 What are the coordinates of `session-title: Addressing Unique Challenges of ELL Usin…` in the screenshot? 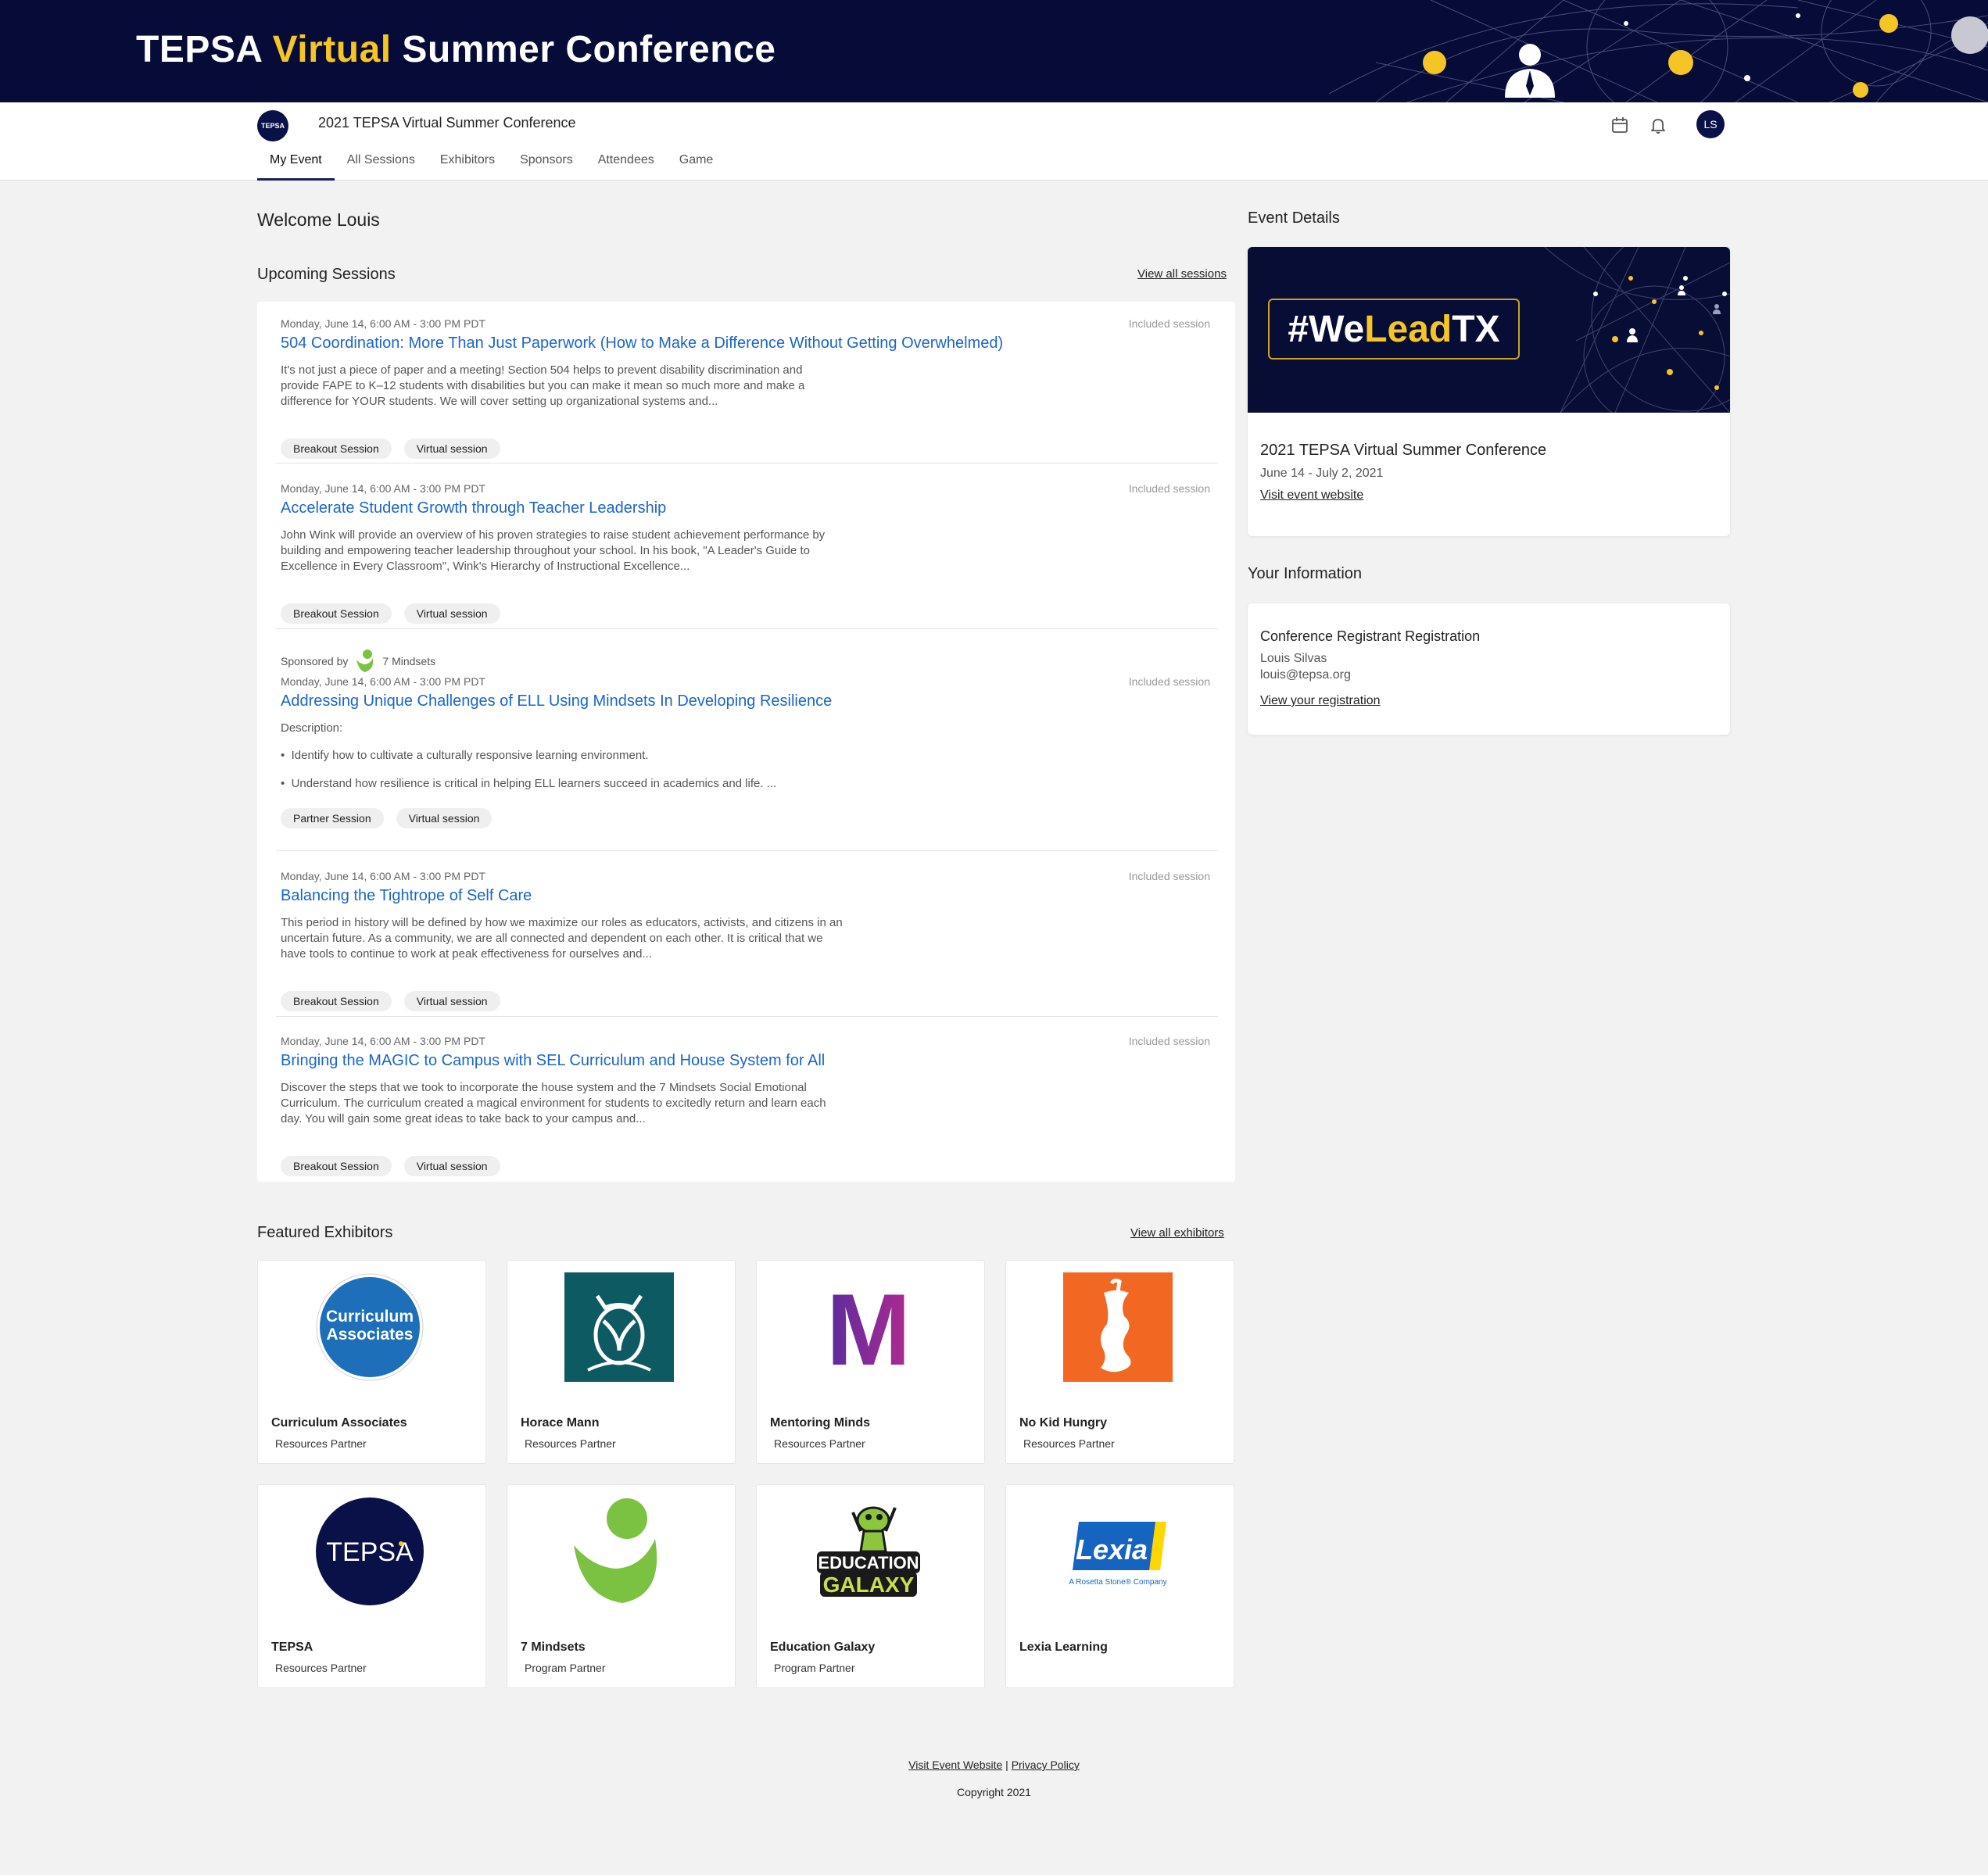 It's located at (556, 701).